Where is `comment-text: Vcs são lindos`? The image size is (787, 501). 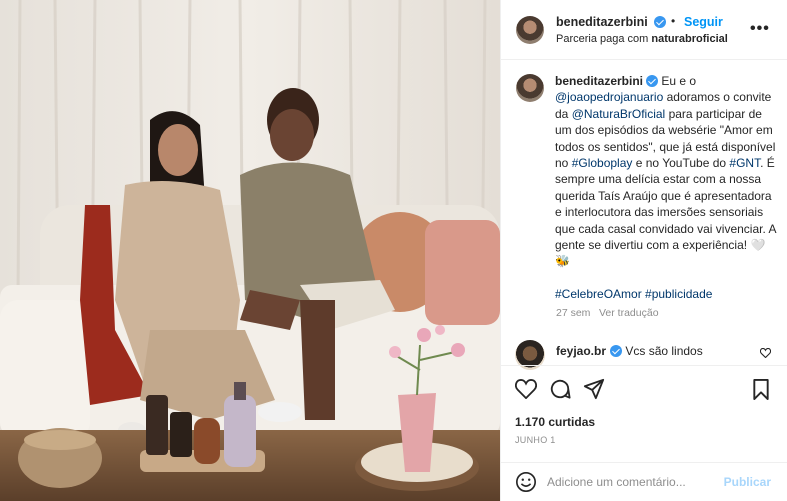
comment-text: Vcs são lindos is located at coordinates (662, 351).